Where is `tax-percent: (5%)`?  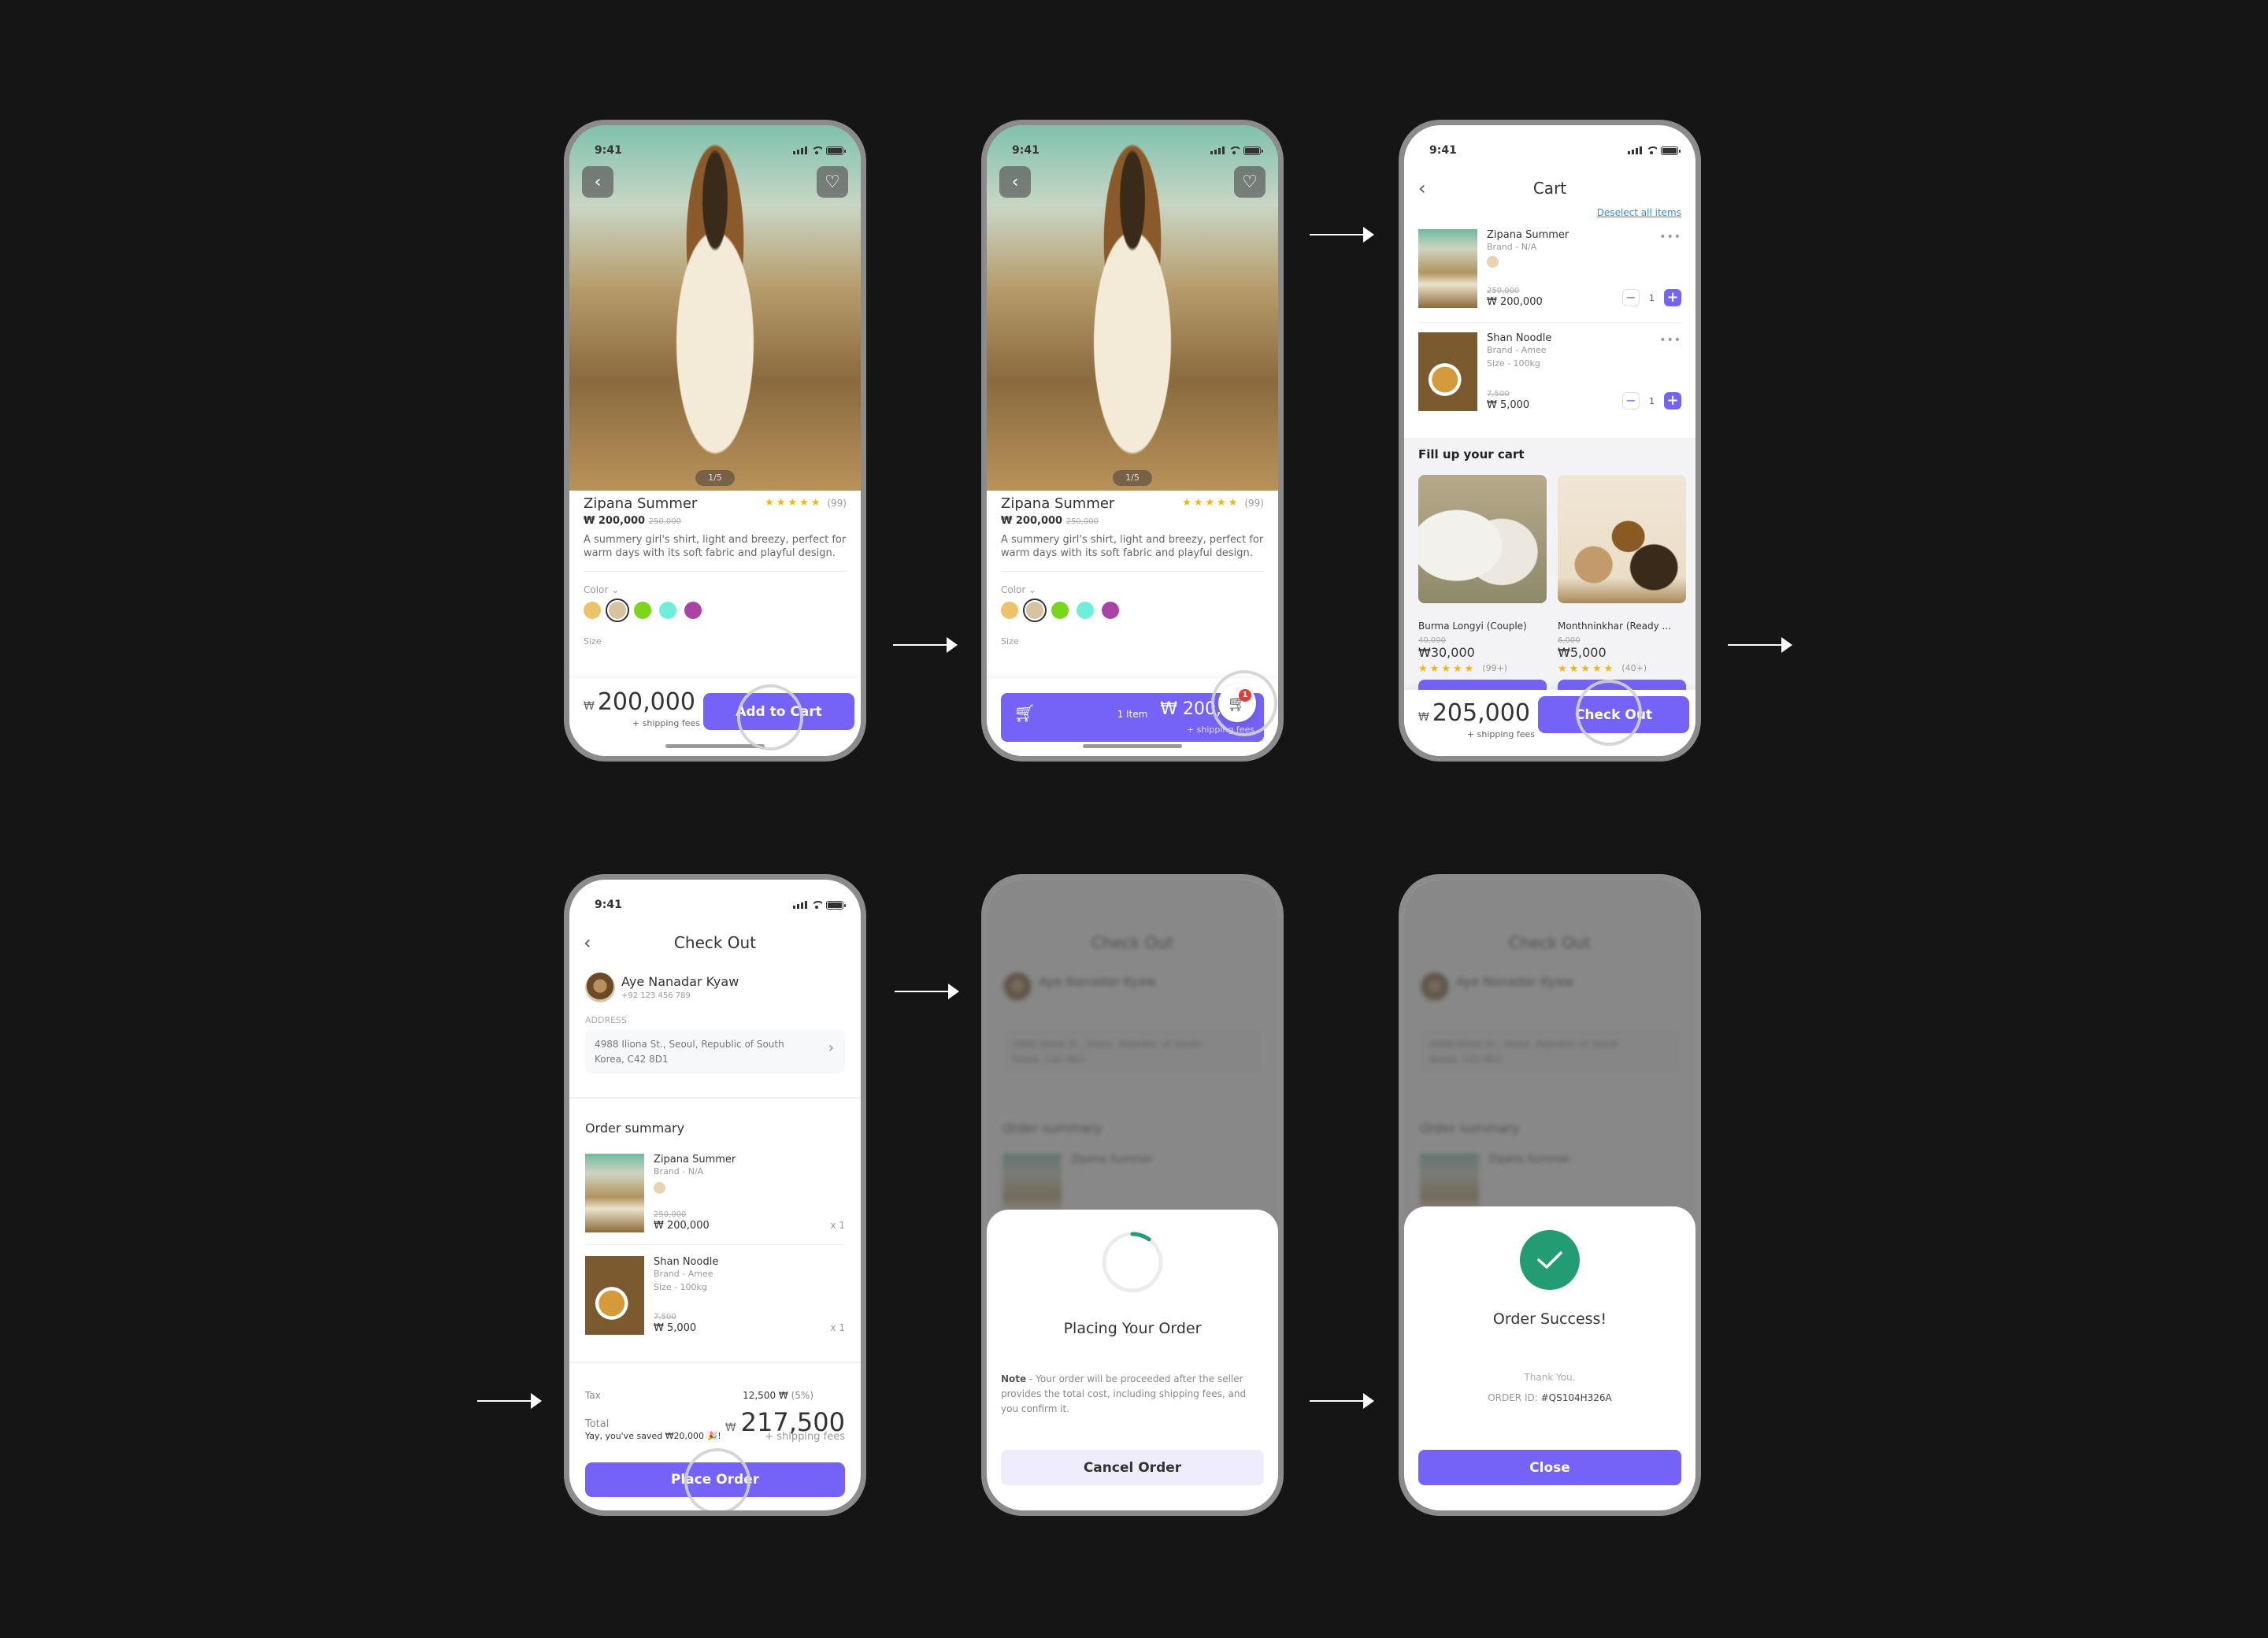 tax-percent: (5%) is located at coordinates (802, 1395).